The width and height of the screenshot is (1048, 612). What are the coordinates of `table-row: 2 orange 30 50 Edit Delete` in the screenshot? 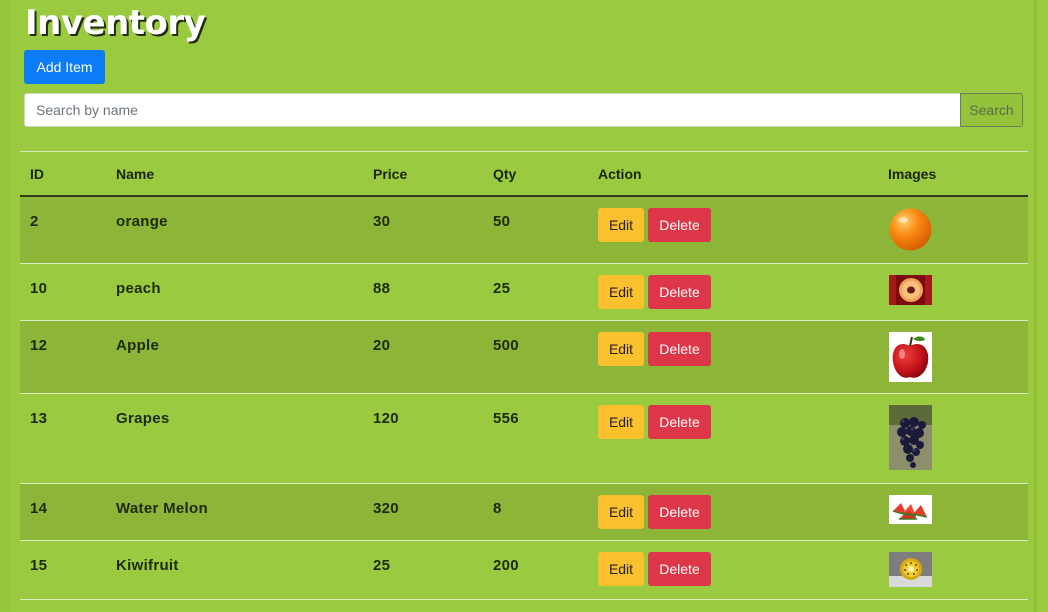 It's located at (524, 229).